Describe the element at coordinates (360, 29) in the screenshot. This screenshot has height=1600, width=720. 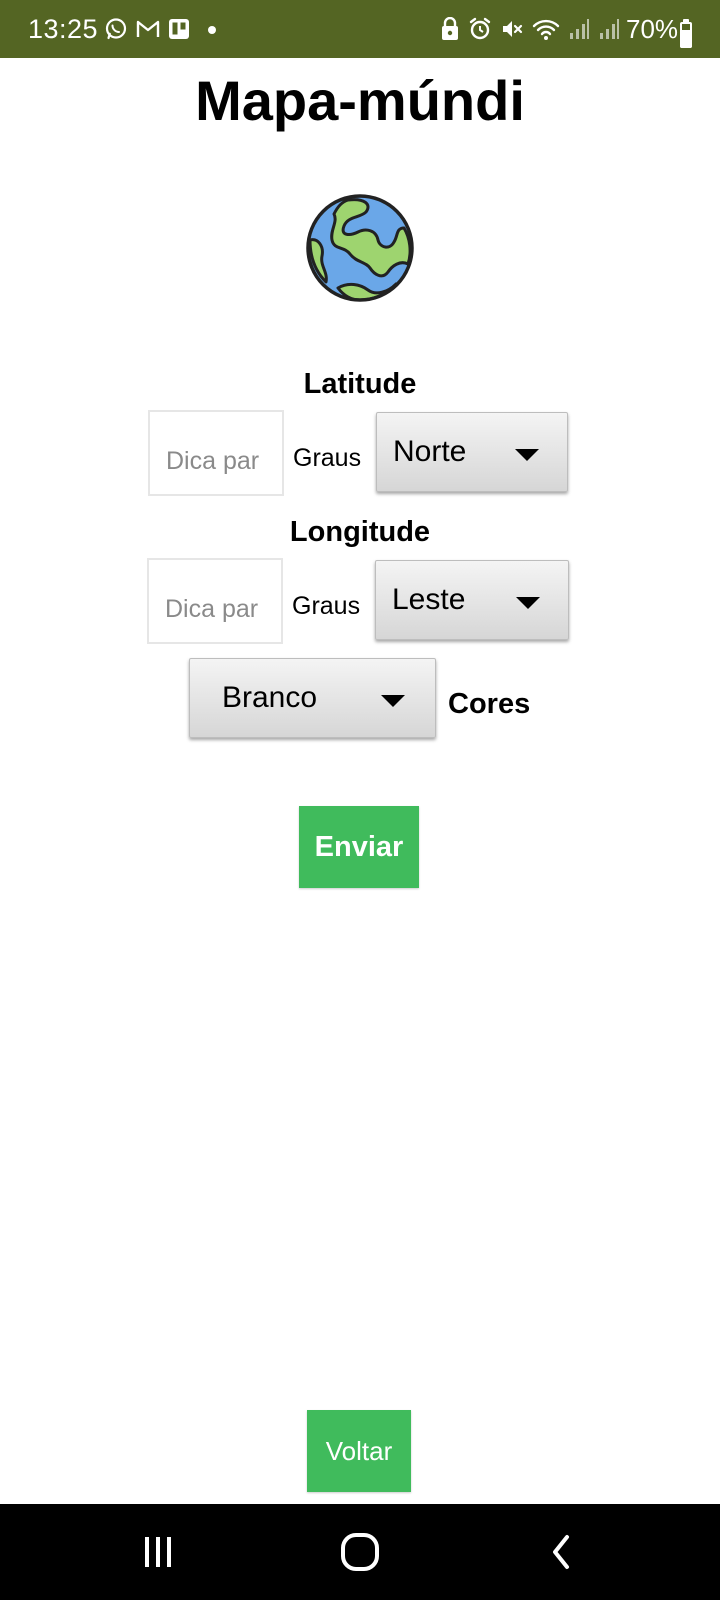
I see `status-bar: 13:25 70%` at that location.